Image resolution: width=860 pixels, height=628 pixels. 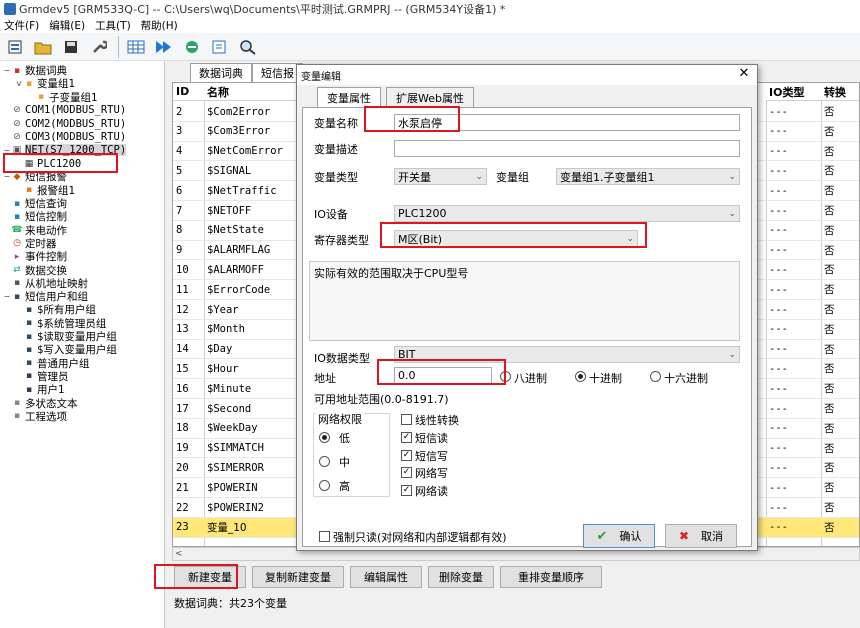 What do you see at coordinates (76, 110) in the screenshot?
I see `tree-item-label: COM1(MODBUS_RTU)` at bounding box center [76, 110].